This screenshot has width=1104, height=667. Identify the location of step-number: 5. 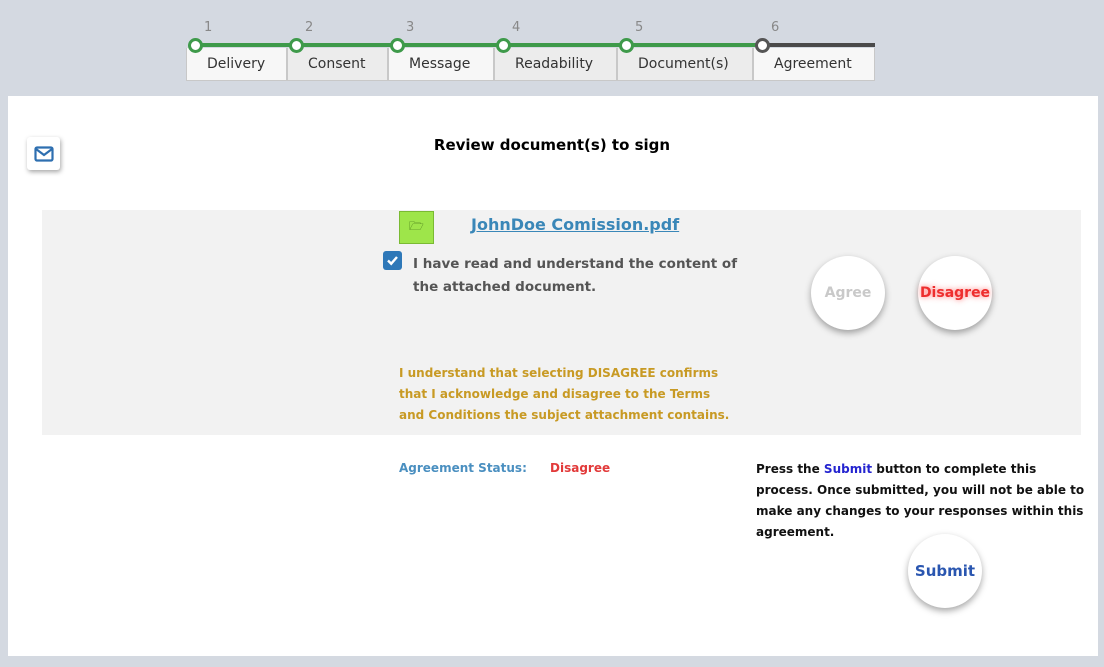
(639, 27).